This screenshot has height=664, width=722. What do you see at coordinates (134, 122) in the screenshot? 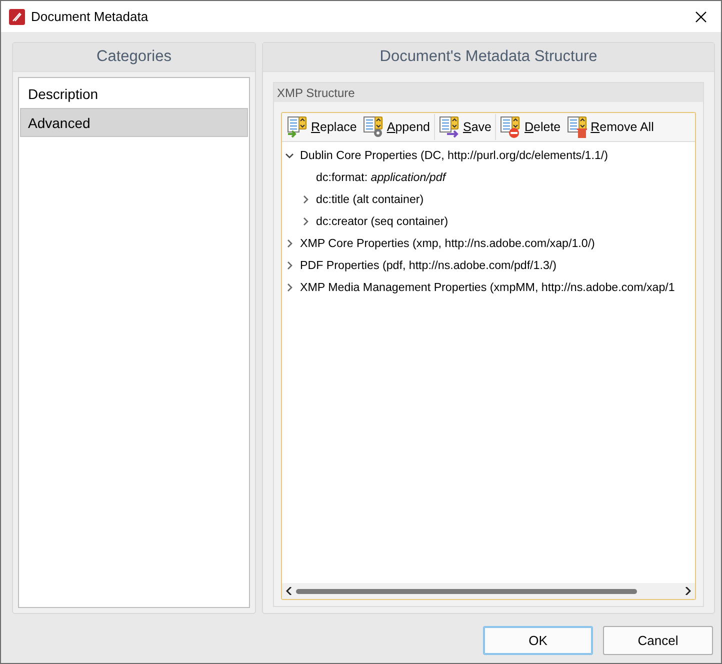
I see `category-item: Advanced` at bounding box center [134, 122].